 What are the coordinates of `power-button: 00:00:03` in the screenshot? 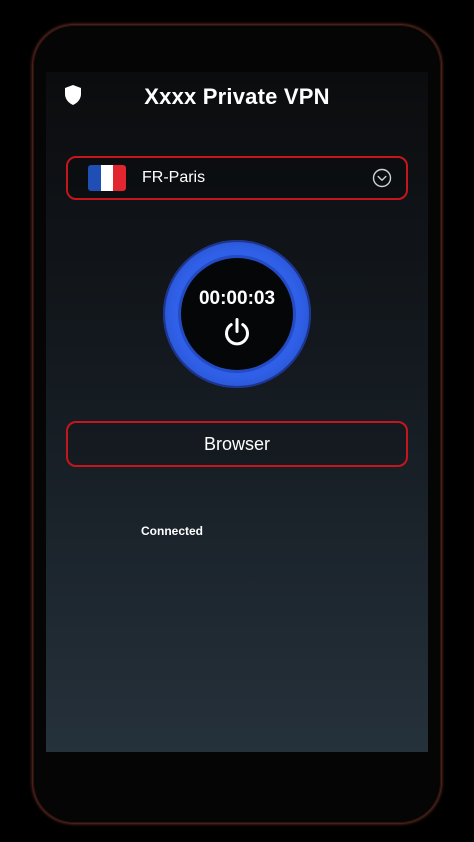 It's located at (237, 314).